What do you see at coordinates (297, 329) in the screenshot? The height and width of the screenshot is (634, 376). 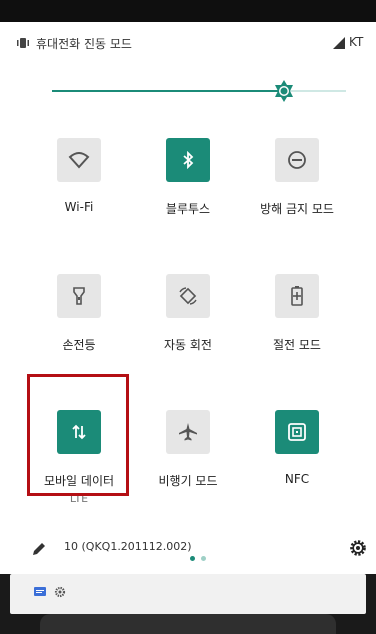 I see `tile-battery-saver: 절전 모드` at bounding box center [297, 329].